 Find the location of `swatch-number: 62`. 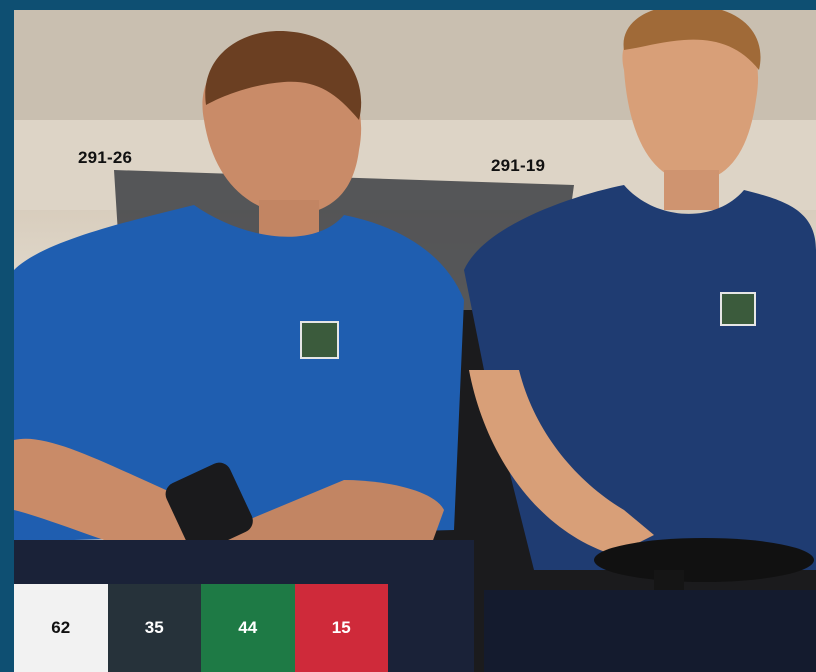

swatch-number: 62 is located at coordinates (61, 627).